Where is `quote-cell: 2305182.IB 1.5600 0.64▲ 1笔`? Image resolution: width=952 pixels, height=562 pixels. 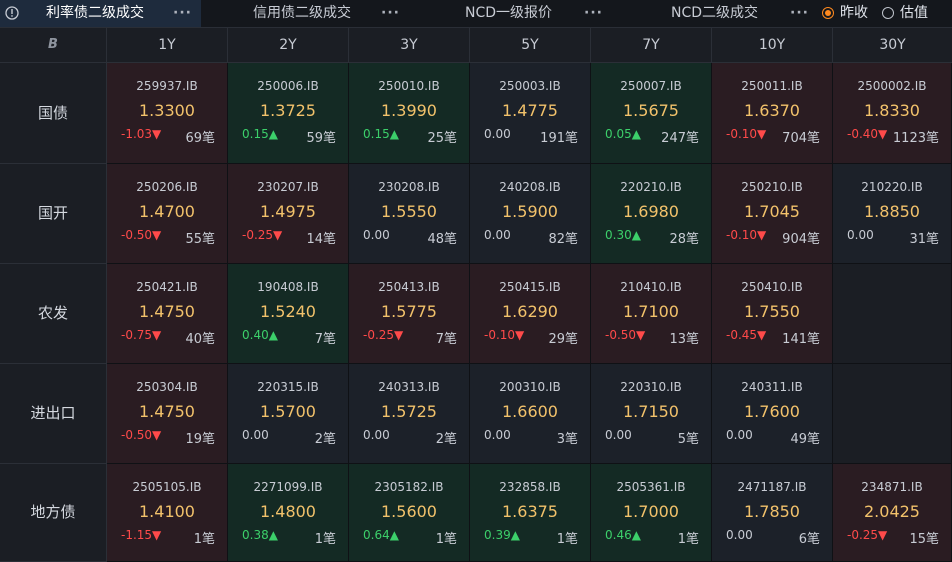
quote-cell: 2305182.IB 1.5600 0.64▲ 1笔 is located at coordinates (409, 513).